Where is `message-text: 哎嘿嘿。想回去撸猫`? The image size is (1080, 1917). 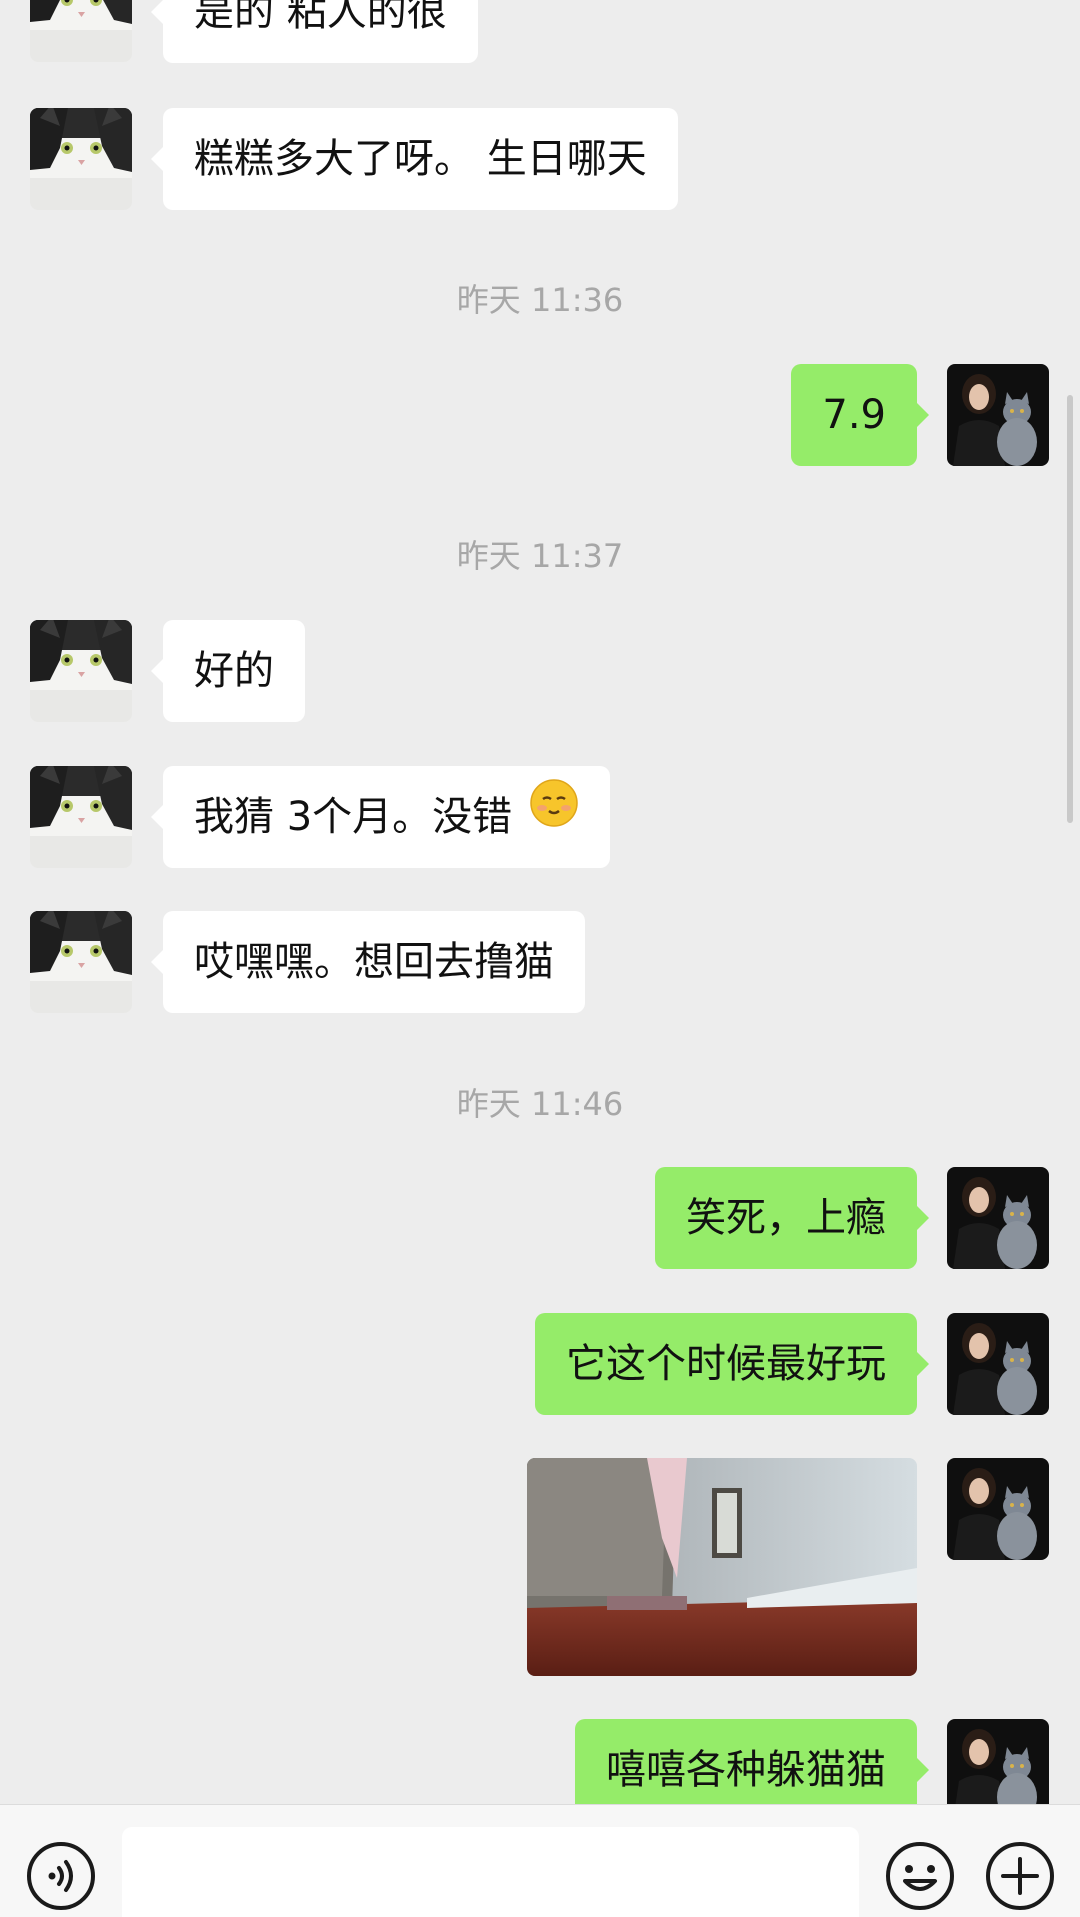 message-text: 哎嘿嘿。想回去撸猫 is located at coordinates (374, 962).